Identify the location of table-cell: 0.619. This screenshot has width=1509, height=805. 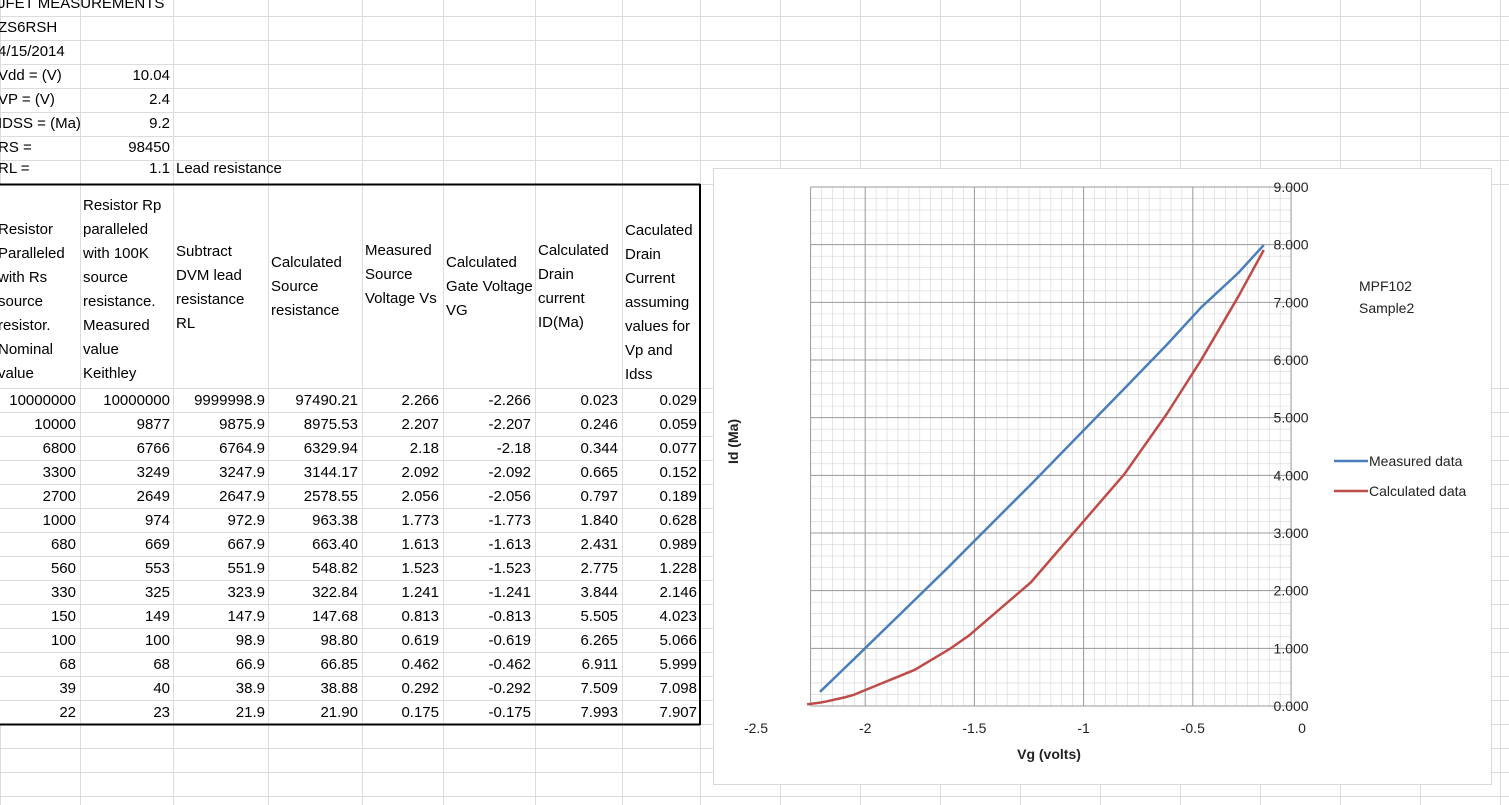
(400, 641).